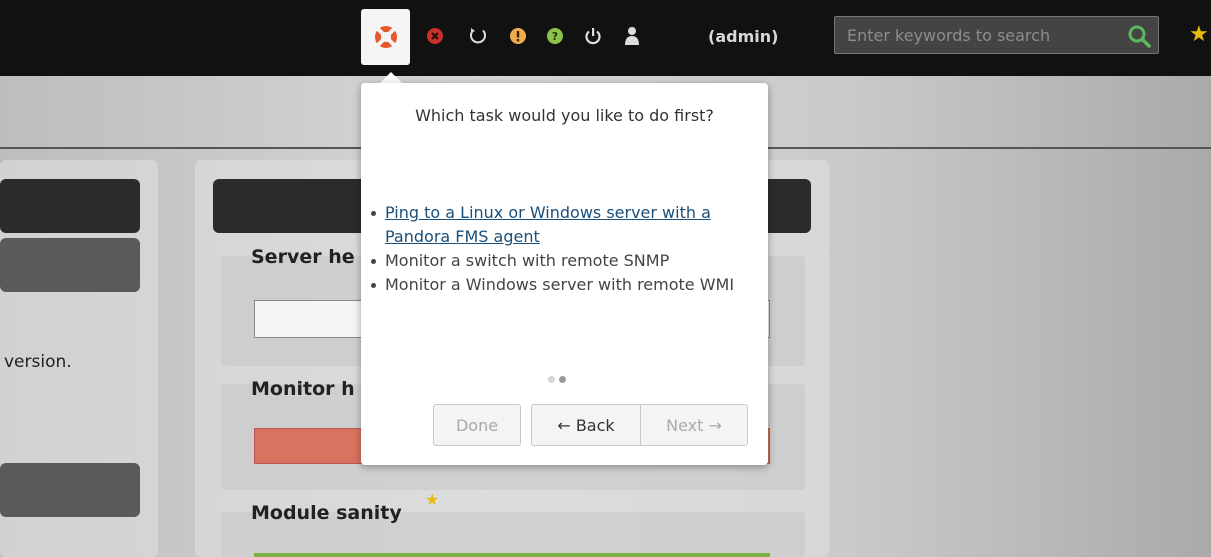 The width and height of the screenshot is (1211, 557). I want to click on next-button: Next →, so click(694, 425).